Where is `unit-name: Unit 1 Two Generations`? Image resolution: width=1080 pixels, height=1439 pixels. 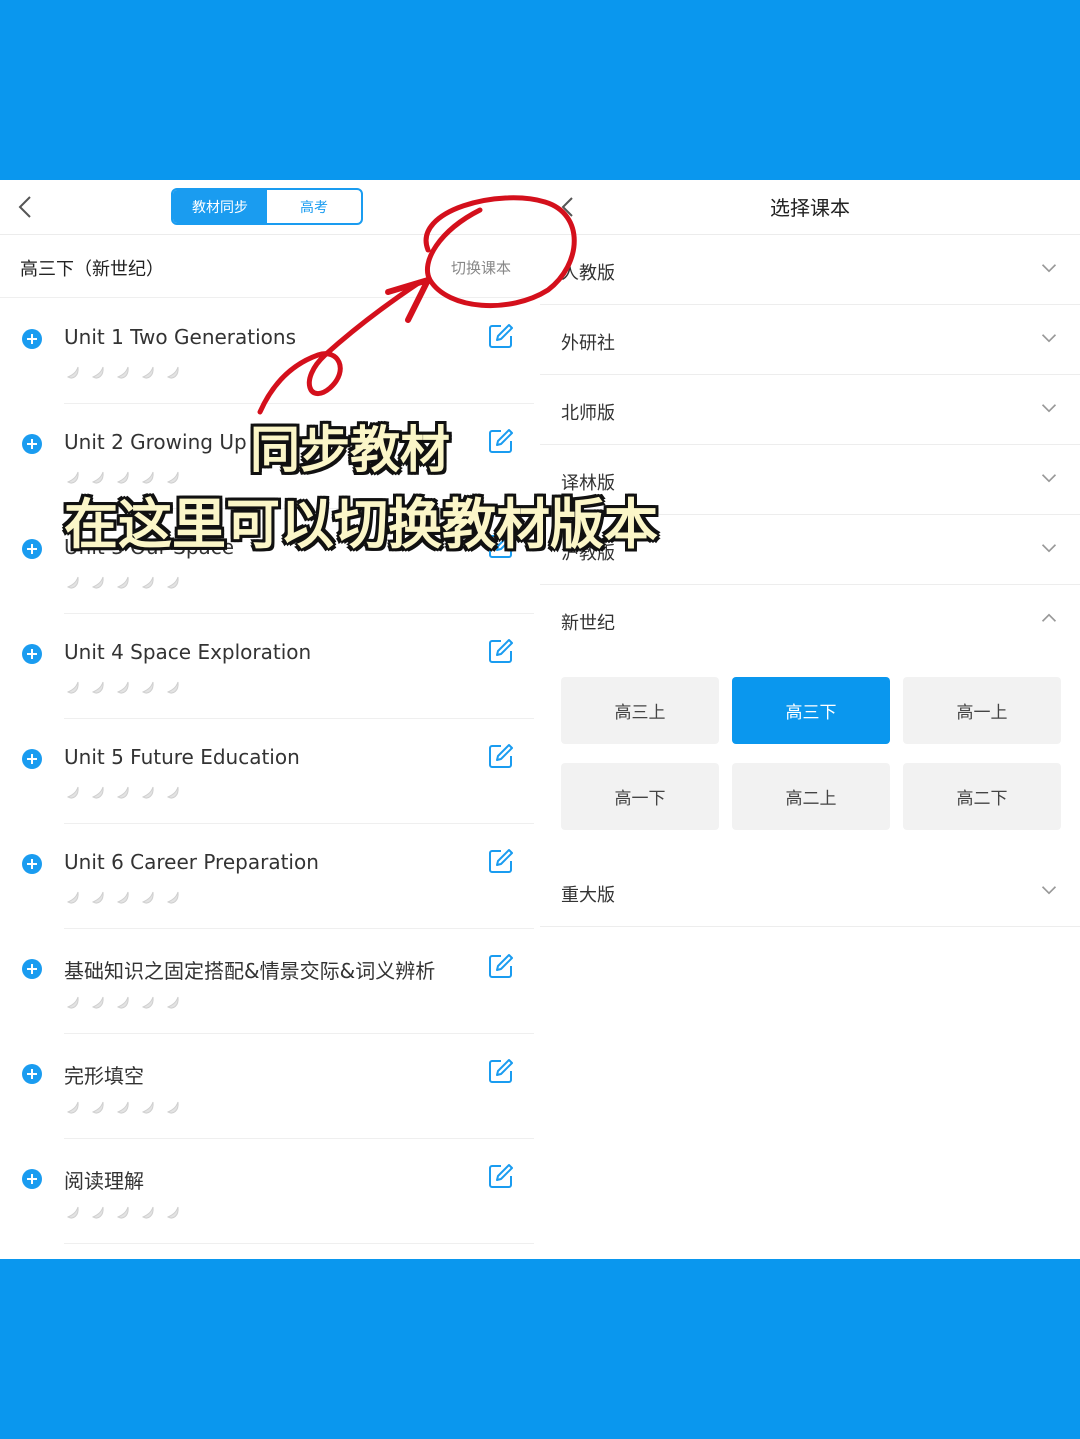 unit-name: Unit 1 Two Generations is located at coordinates (180, 337).